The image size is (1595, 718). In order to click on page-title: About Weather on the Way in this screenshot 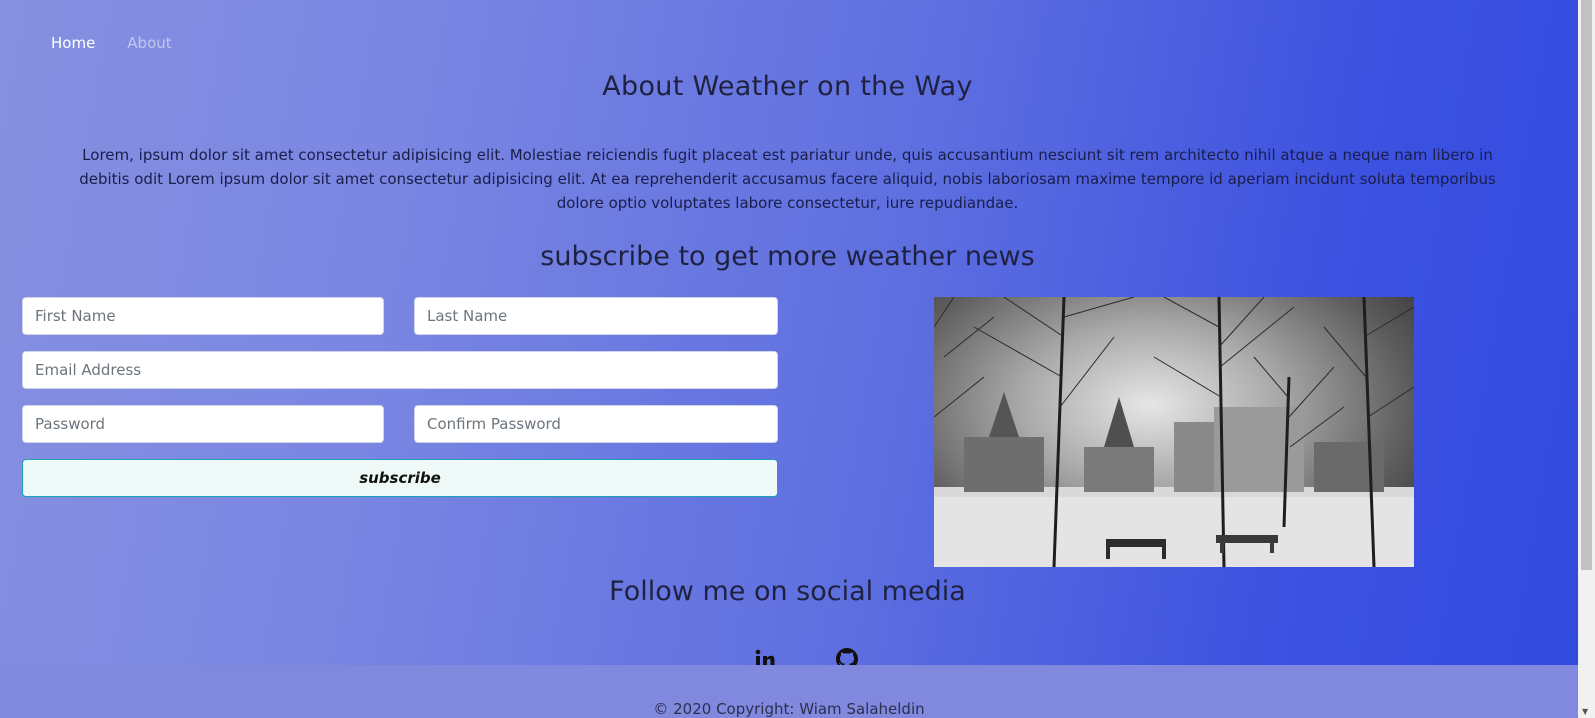, I will do `click(787, 86)`.